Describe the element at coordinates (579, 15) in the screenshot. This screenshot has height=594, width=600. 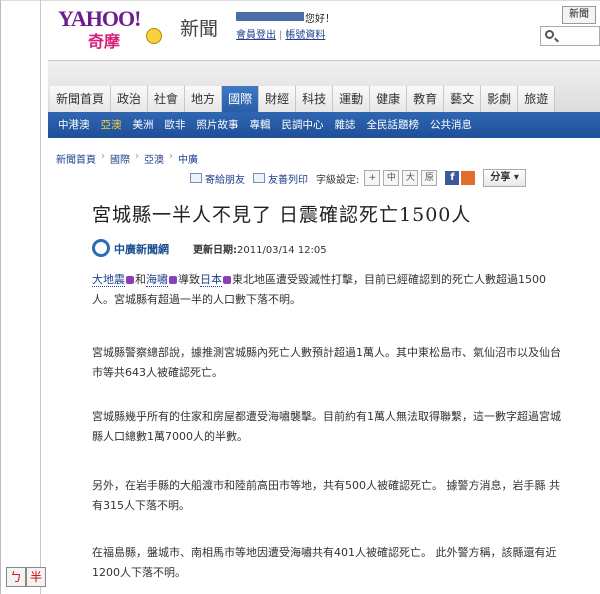
I see `news-search-button: 新聞` at that location.